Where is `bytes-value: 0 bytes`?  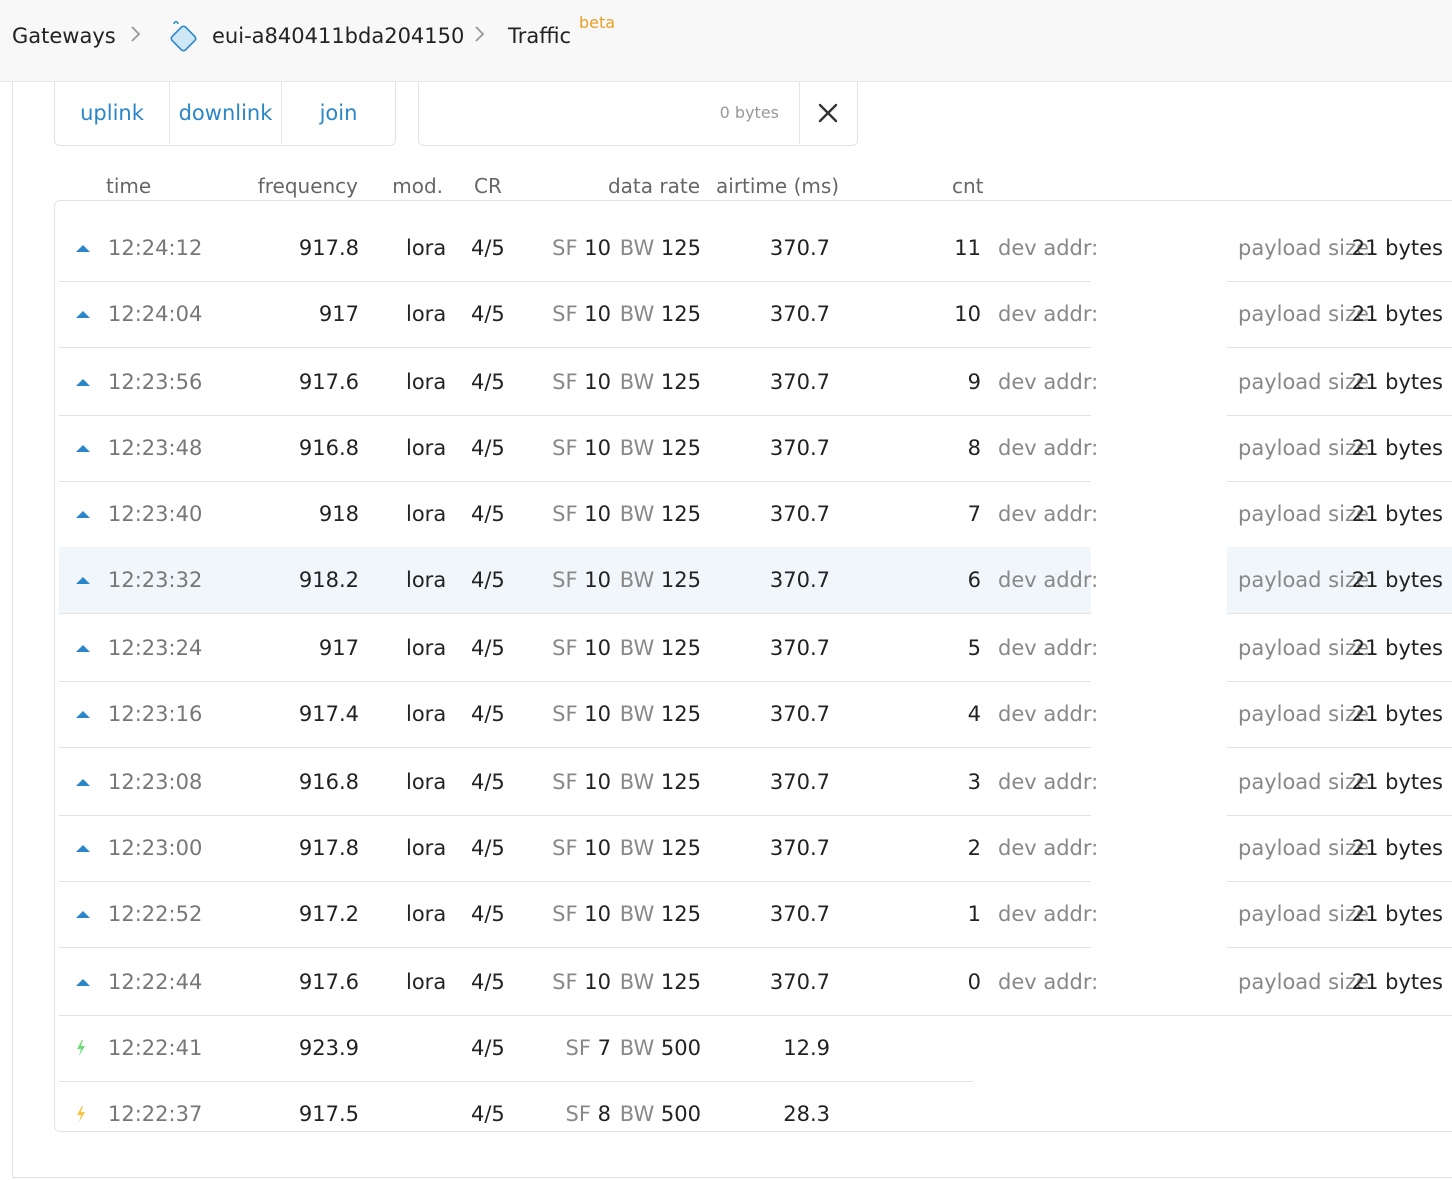
bytes-value: 0 bytes is located at coordinates (749, 112).